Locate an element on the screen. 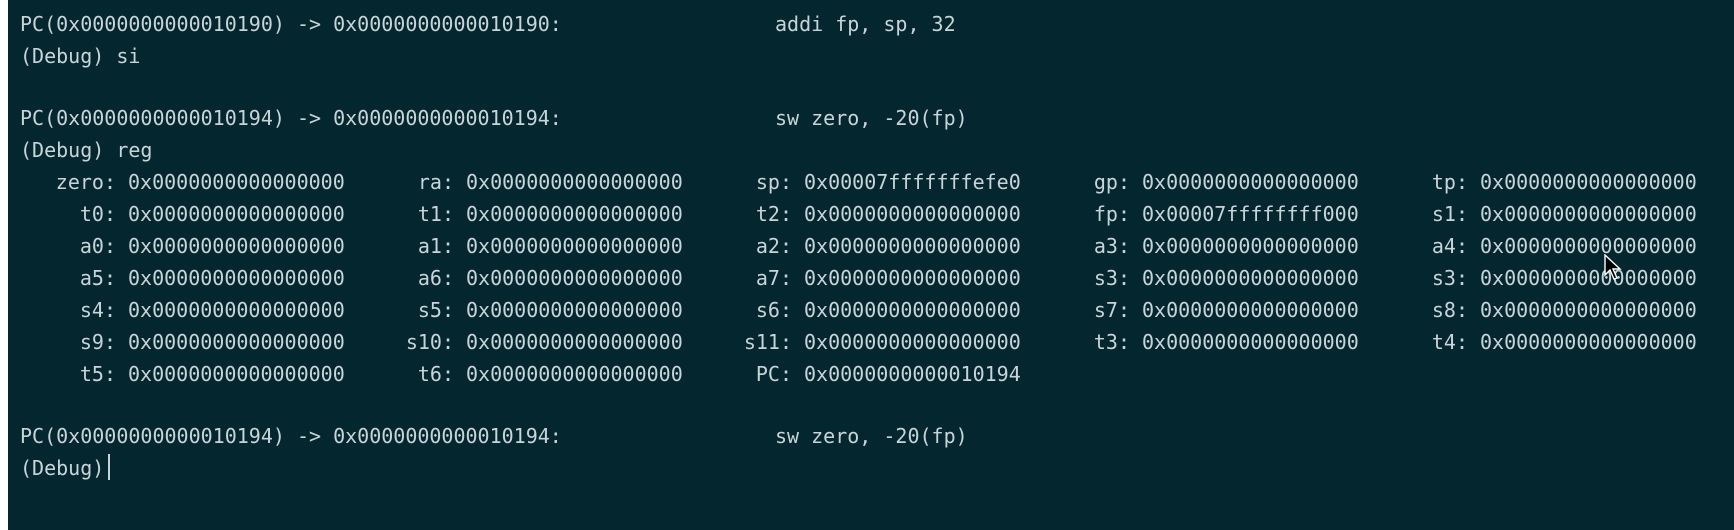 This screenshot has height=530, width=1734. debug-input-line: (Debug) is located at coordinates (877, 468).